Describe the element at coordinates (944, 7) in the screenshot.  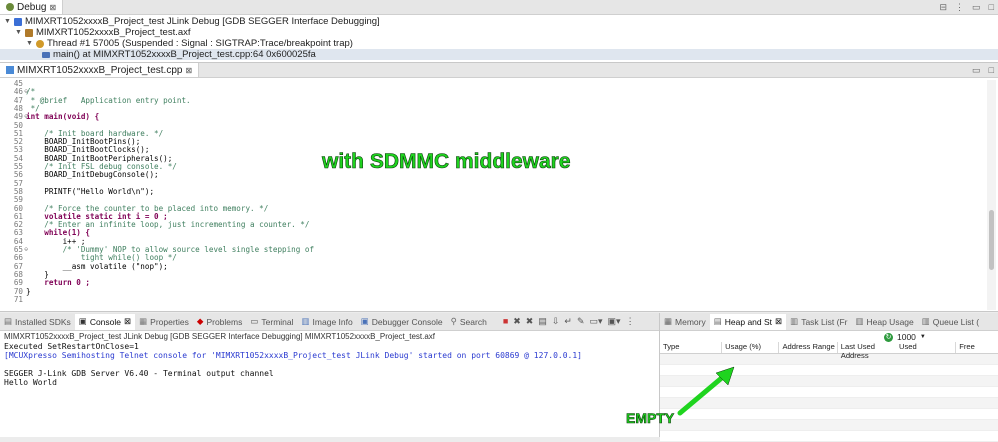
I see `collapse-all-icon: ⊟` at that location.